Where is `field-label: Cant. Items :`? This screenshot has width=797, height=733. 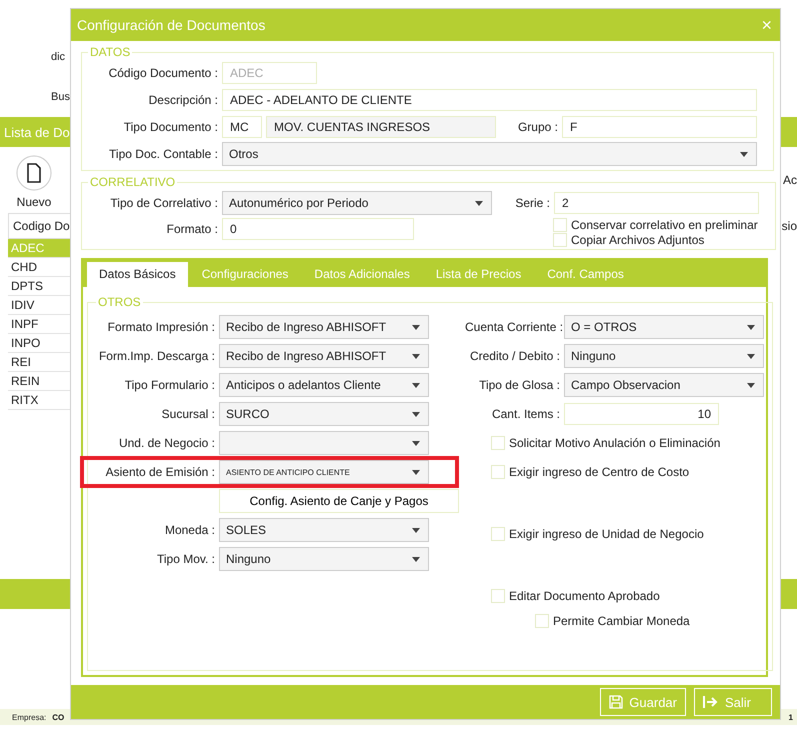 field-label: Cant. Items : is located at coordinates (525, 414).